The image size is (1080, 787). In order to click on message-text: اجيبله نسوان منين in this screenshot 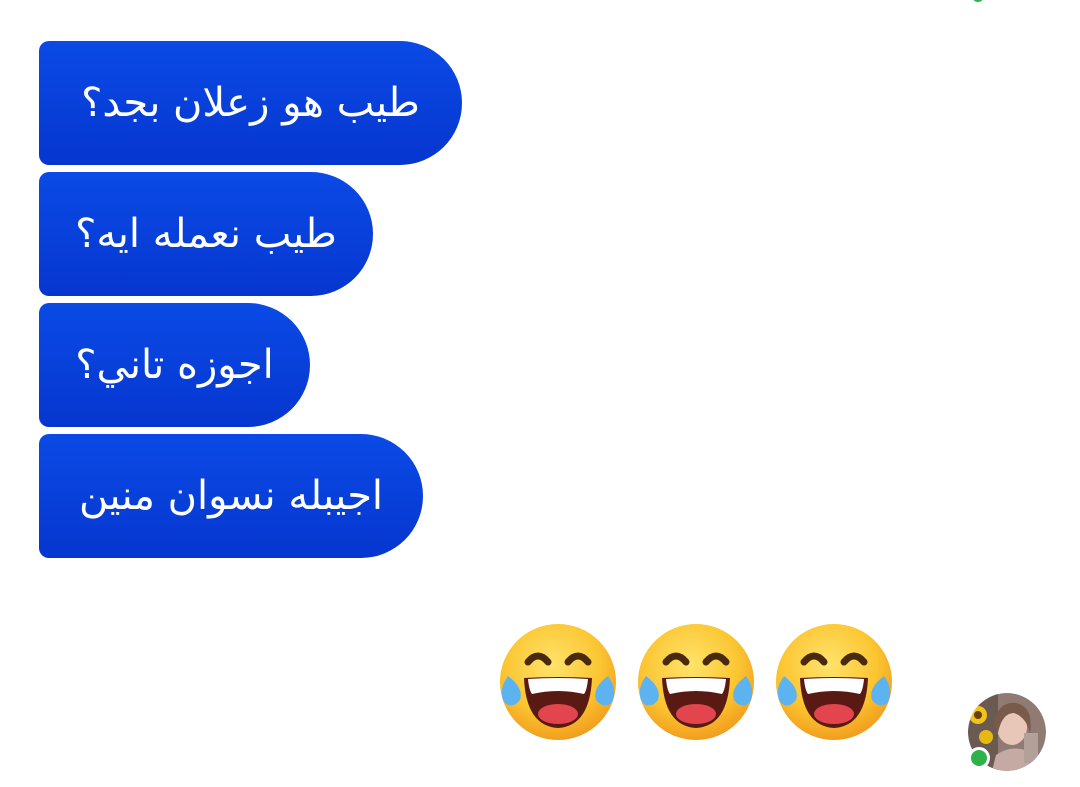, I will do `click(231, 496)`.